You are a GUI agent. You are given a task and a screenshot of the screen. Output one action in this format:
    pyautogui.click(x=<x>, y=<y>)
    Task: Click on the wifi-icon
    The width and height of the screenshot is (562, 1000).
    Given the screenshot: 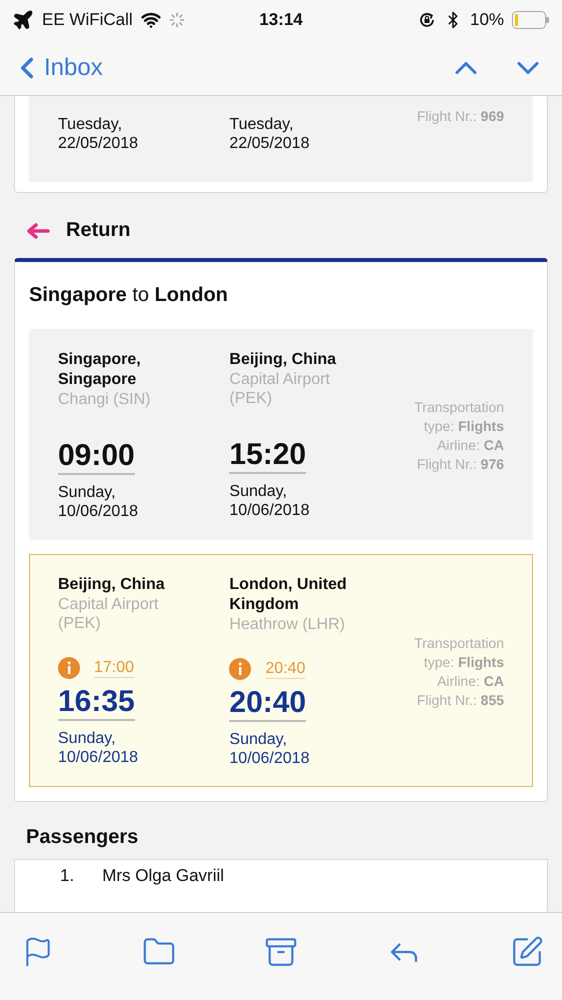 What is the action you would take?
    pyautogui.click(x=150, y=20)
    